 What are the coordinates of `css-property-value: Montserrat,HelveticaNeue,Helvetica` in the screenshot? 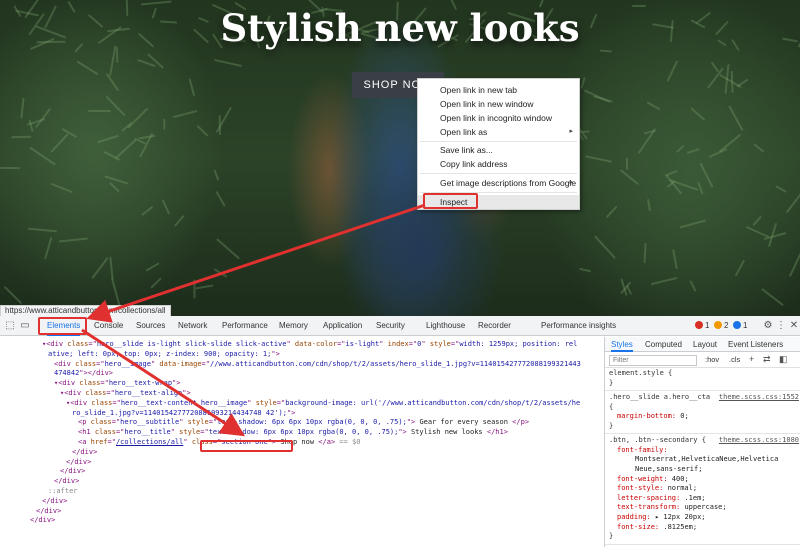 It's located at (707, 459).